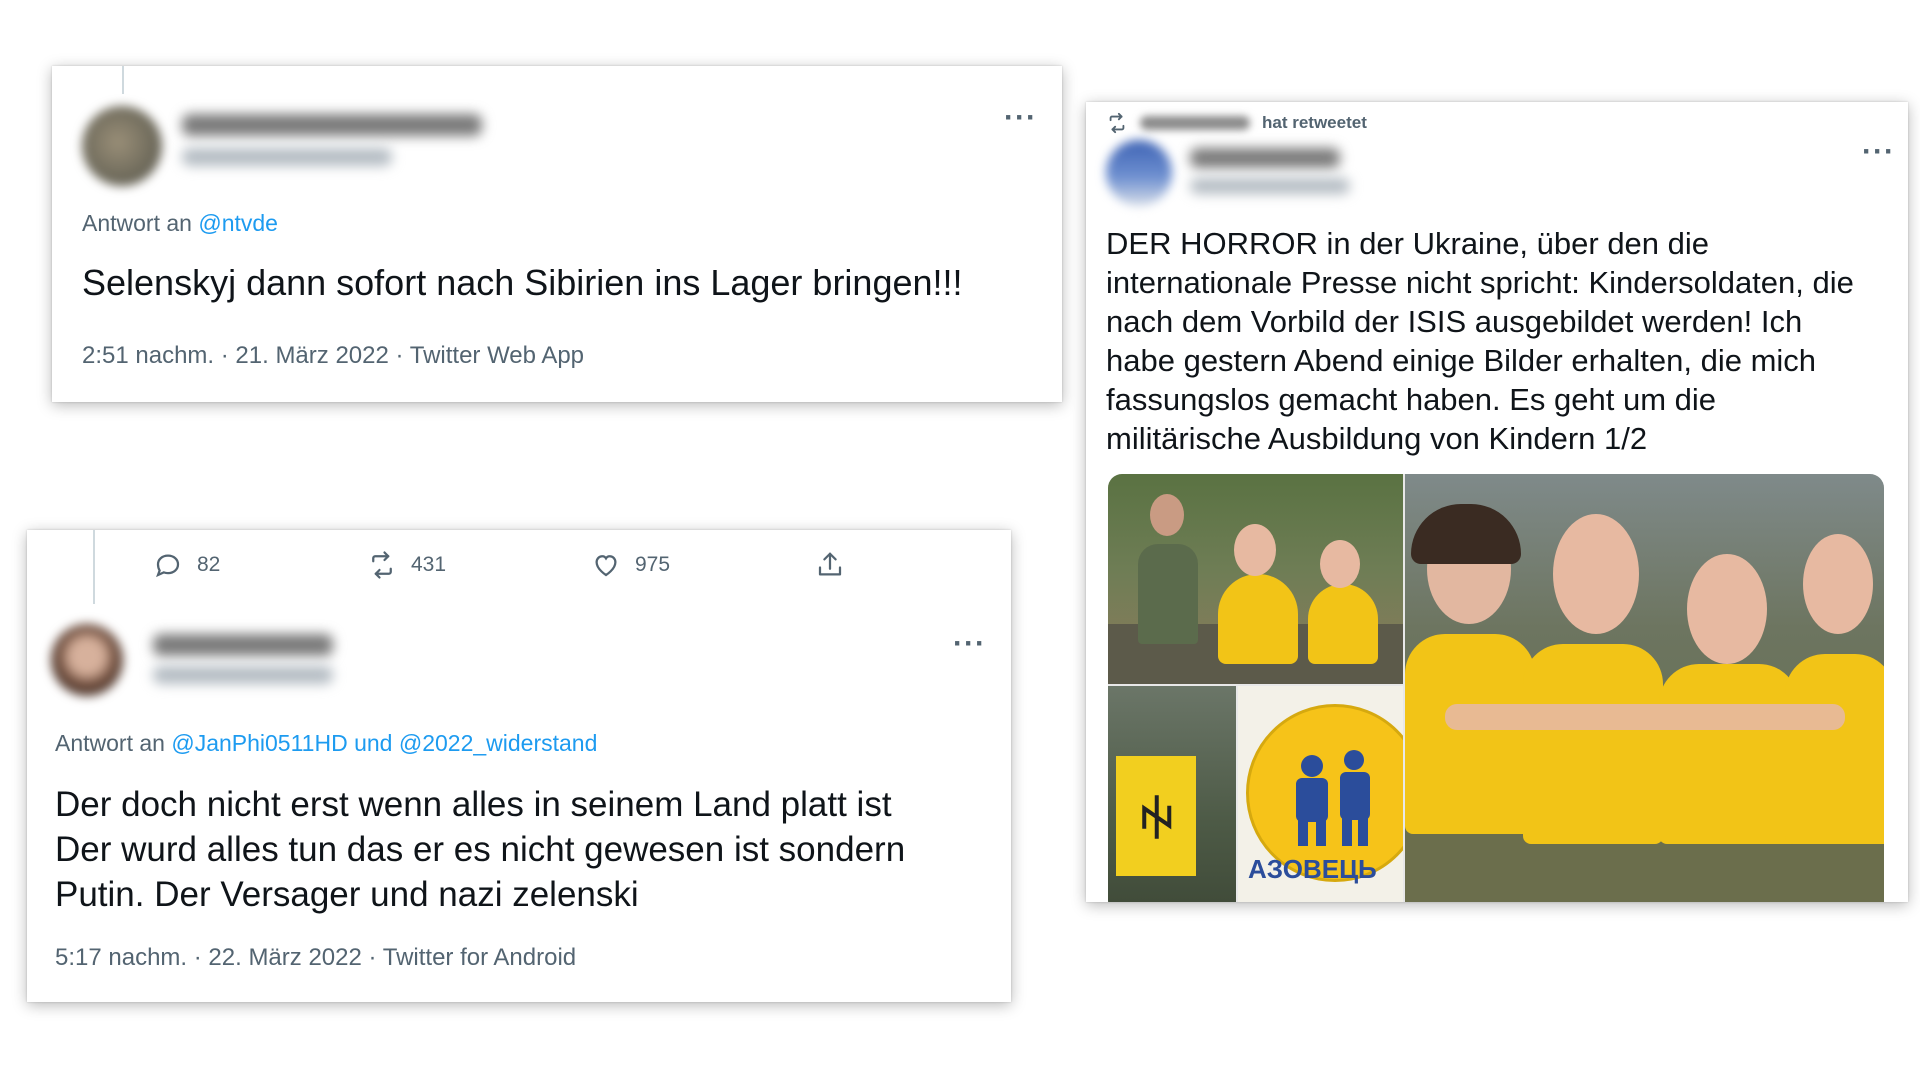 The height and width of the screenshot is (1080, 1920). Describe the element at coordinates (630, 565) in the screenshot. I see `like-action: 975` at that location.